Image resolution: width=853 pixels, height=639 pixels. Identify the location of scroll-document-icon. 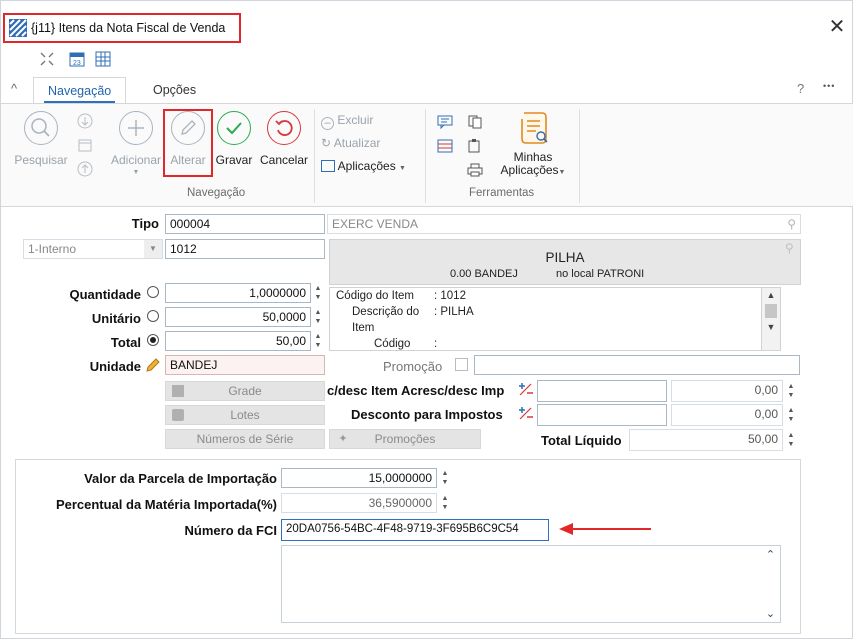
(533, 128).